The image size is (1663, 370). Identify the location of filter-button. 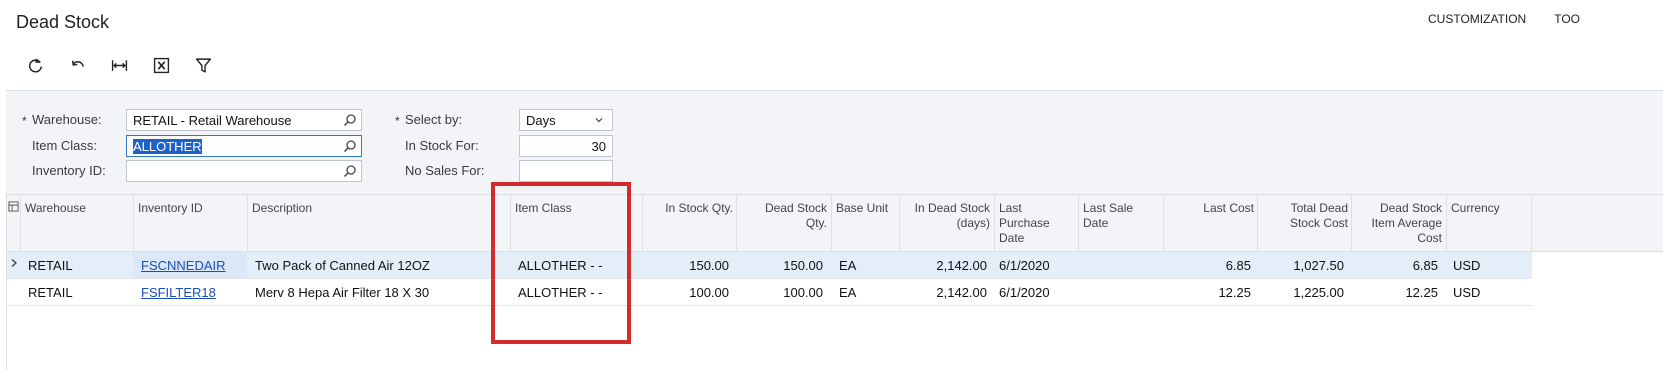
(203, 65).